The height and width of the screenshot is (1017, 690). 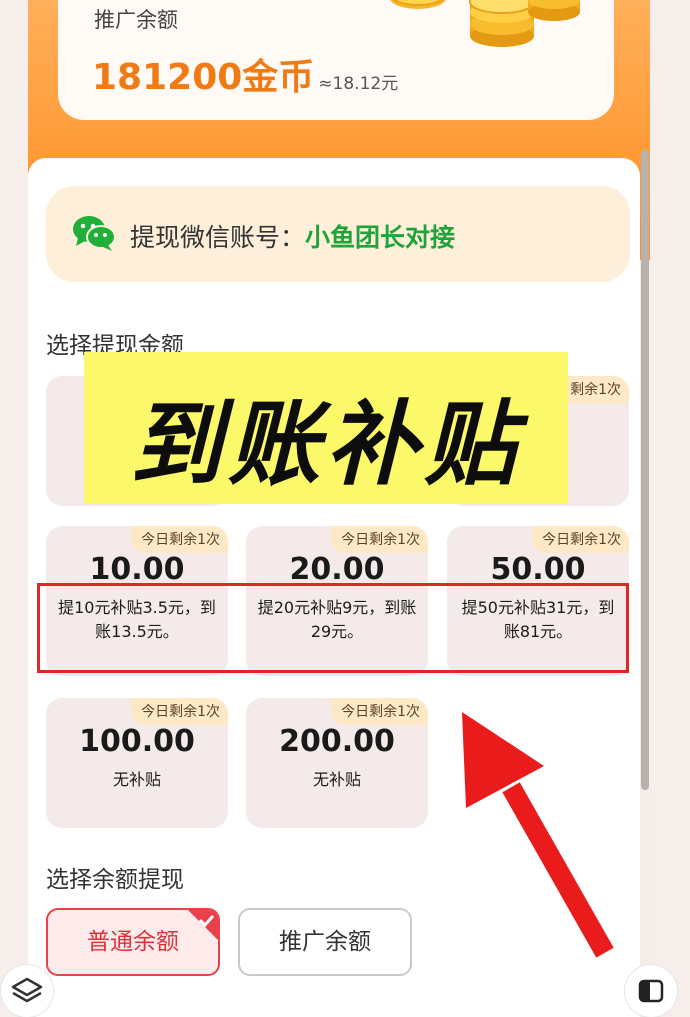 What do you see at coordinates (380, 237) in the screenshot?
I see `wechat-account-name: 小鱼团长对接` at bounding box center [380, 237].